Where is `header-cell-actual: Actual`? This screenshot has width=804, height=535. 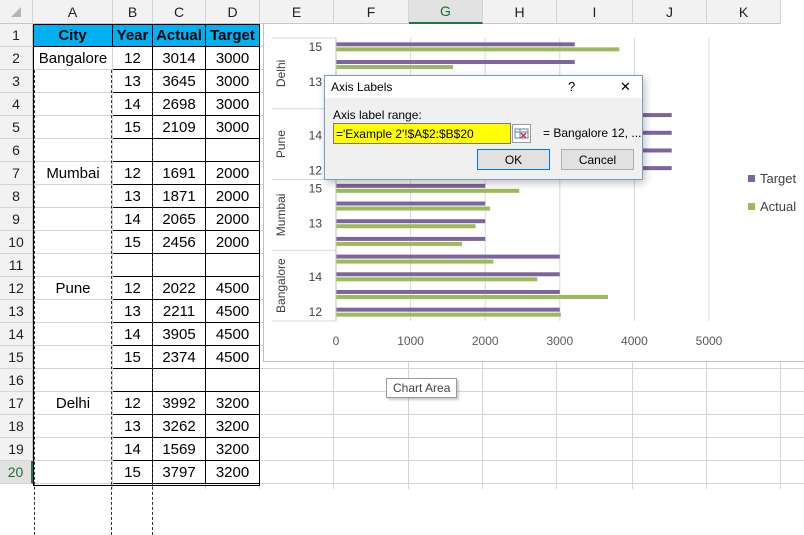
header-cell-actual: Actual is located at coordinates (179, 35).